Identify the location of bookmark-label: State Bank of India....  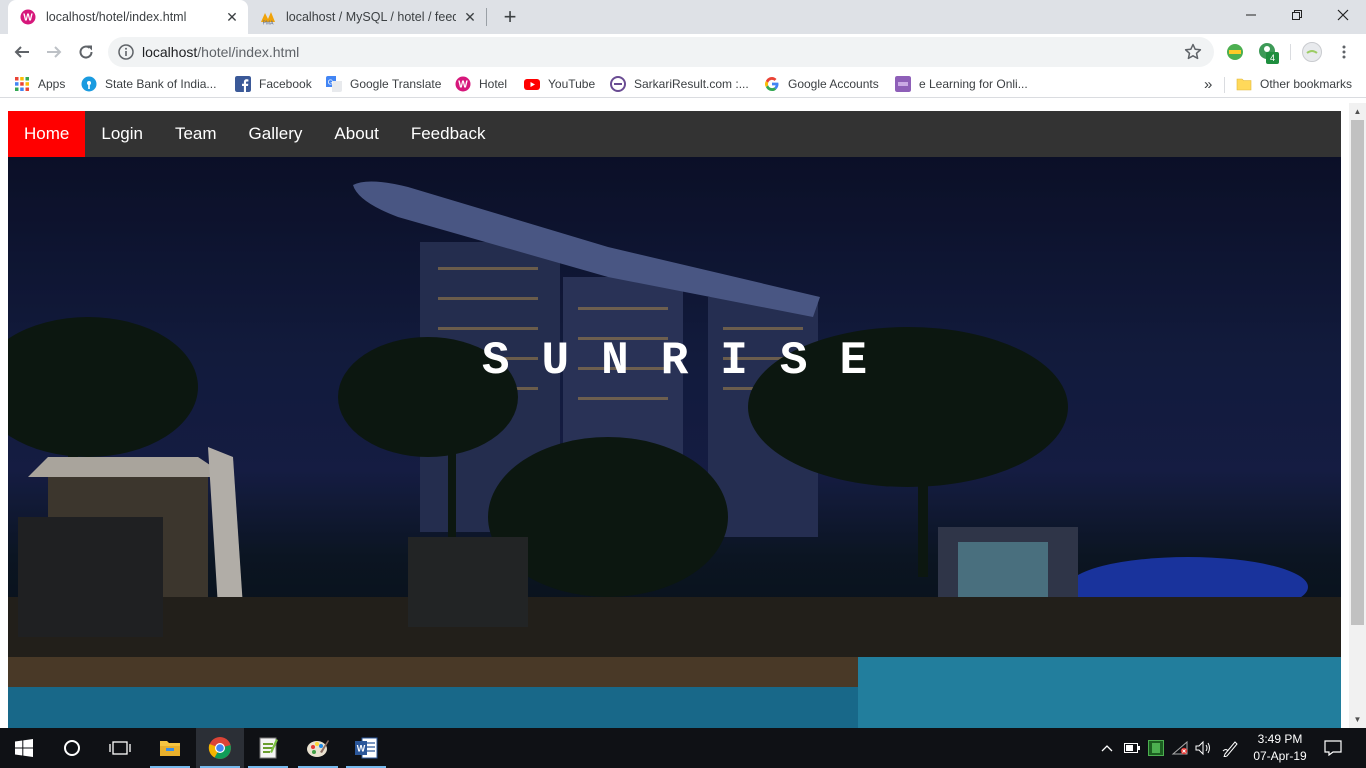
(161, 84).